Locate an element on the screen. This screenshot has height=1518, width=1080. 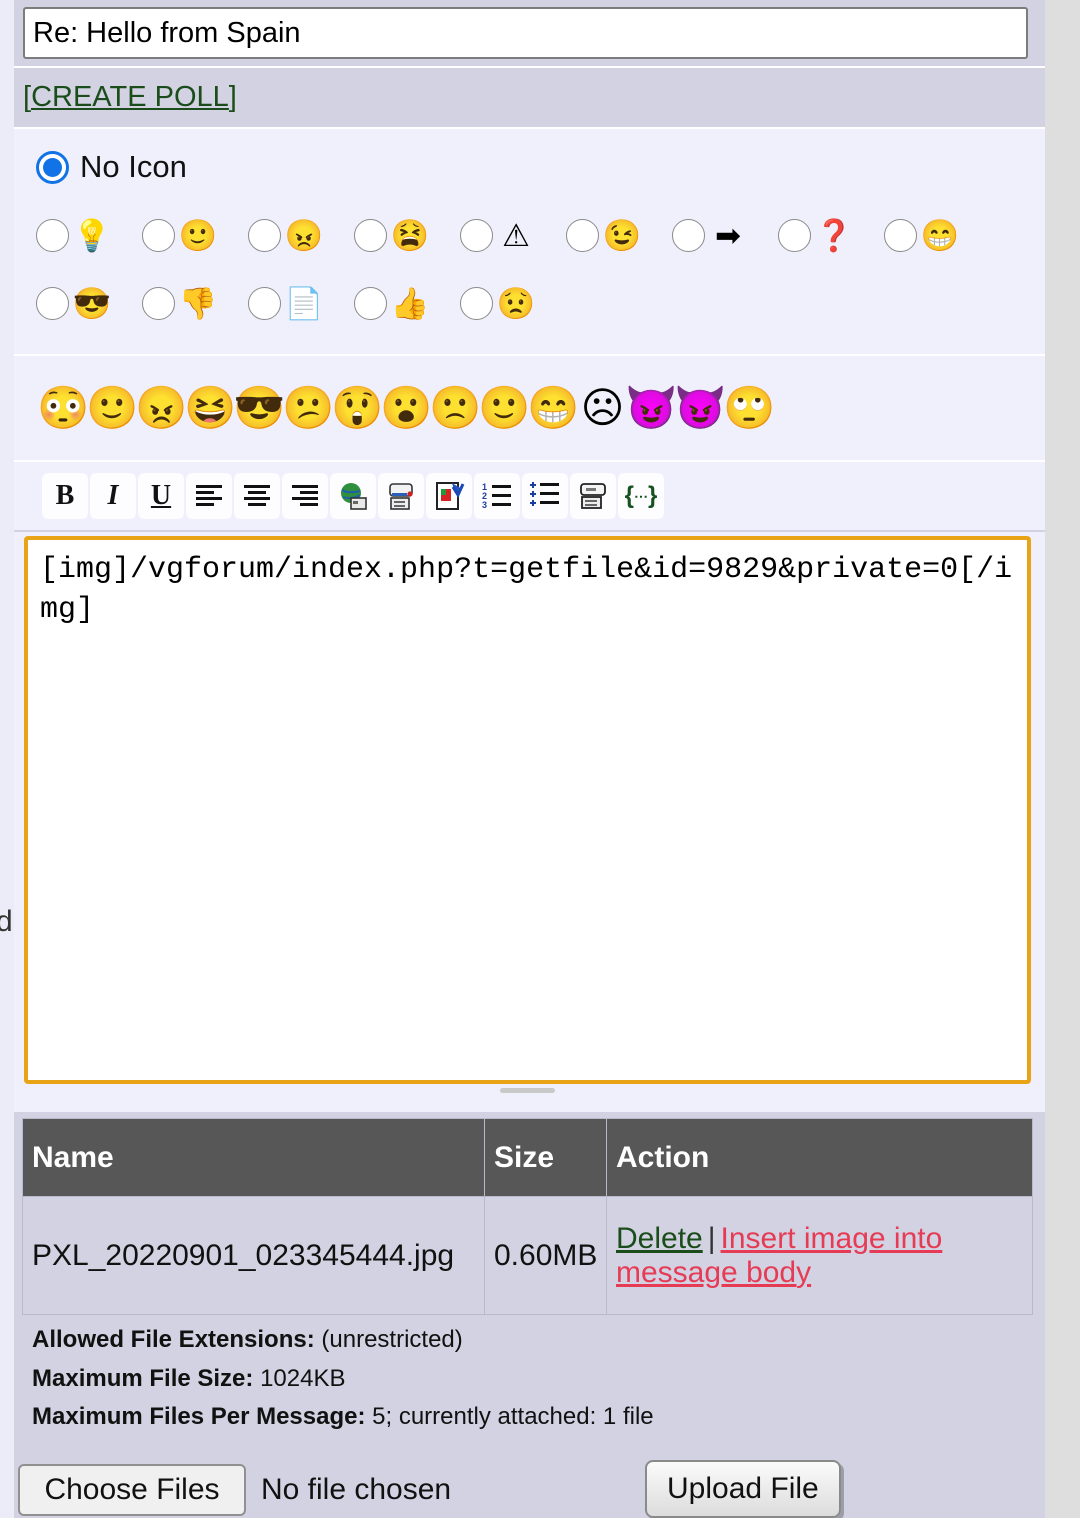
smiley-shocked: 😲 is located at coordinates (357, 408).